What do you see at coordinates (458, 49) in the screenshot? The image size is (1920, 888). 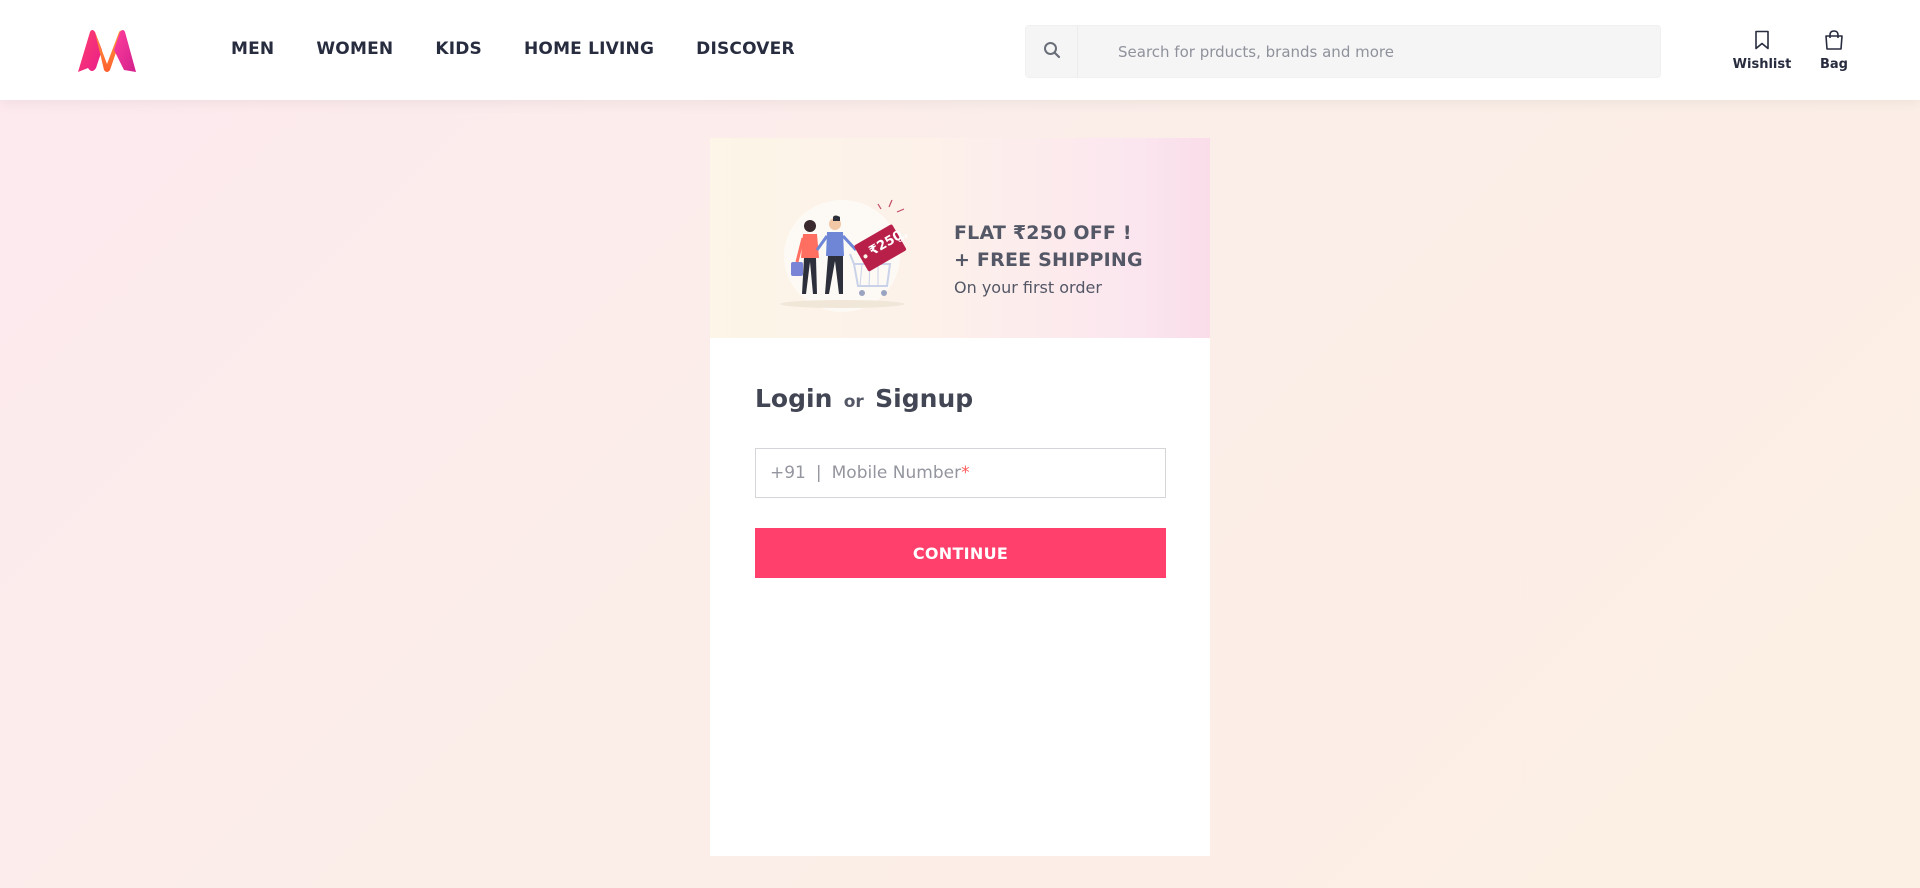 I see `nav-item-kids: KIDS` at bounding box center [458, 49].